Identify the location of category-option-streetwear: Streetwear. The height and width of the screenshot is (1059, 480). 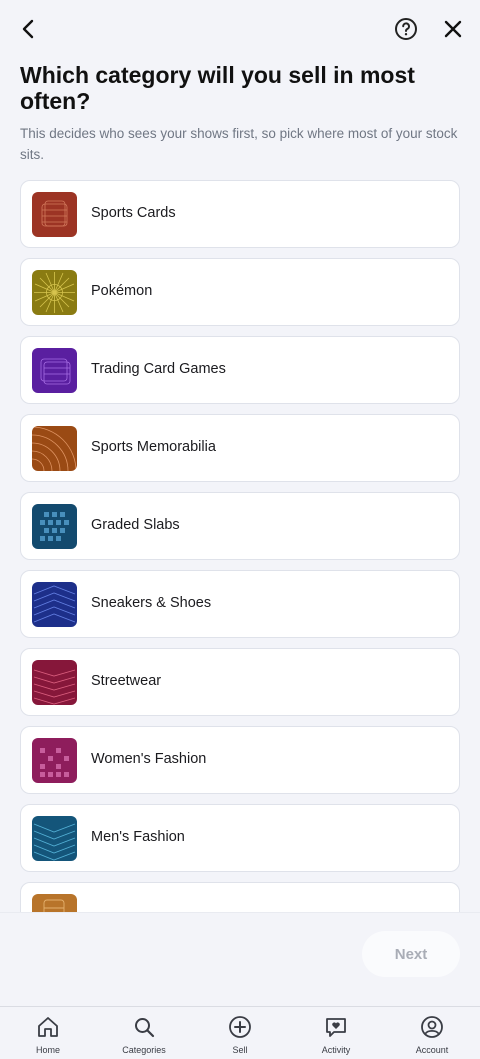
(240, 682).